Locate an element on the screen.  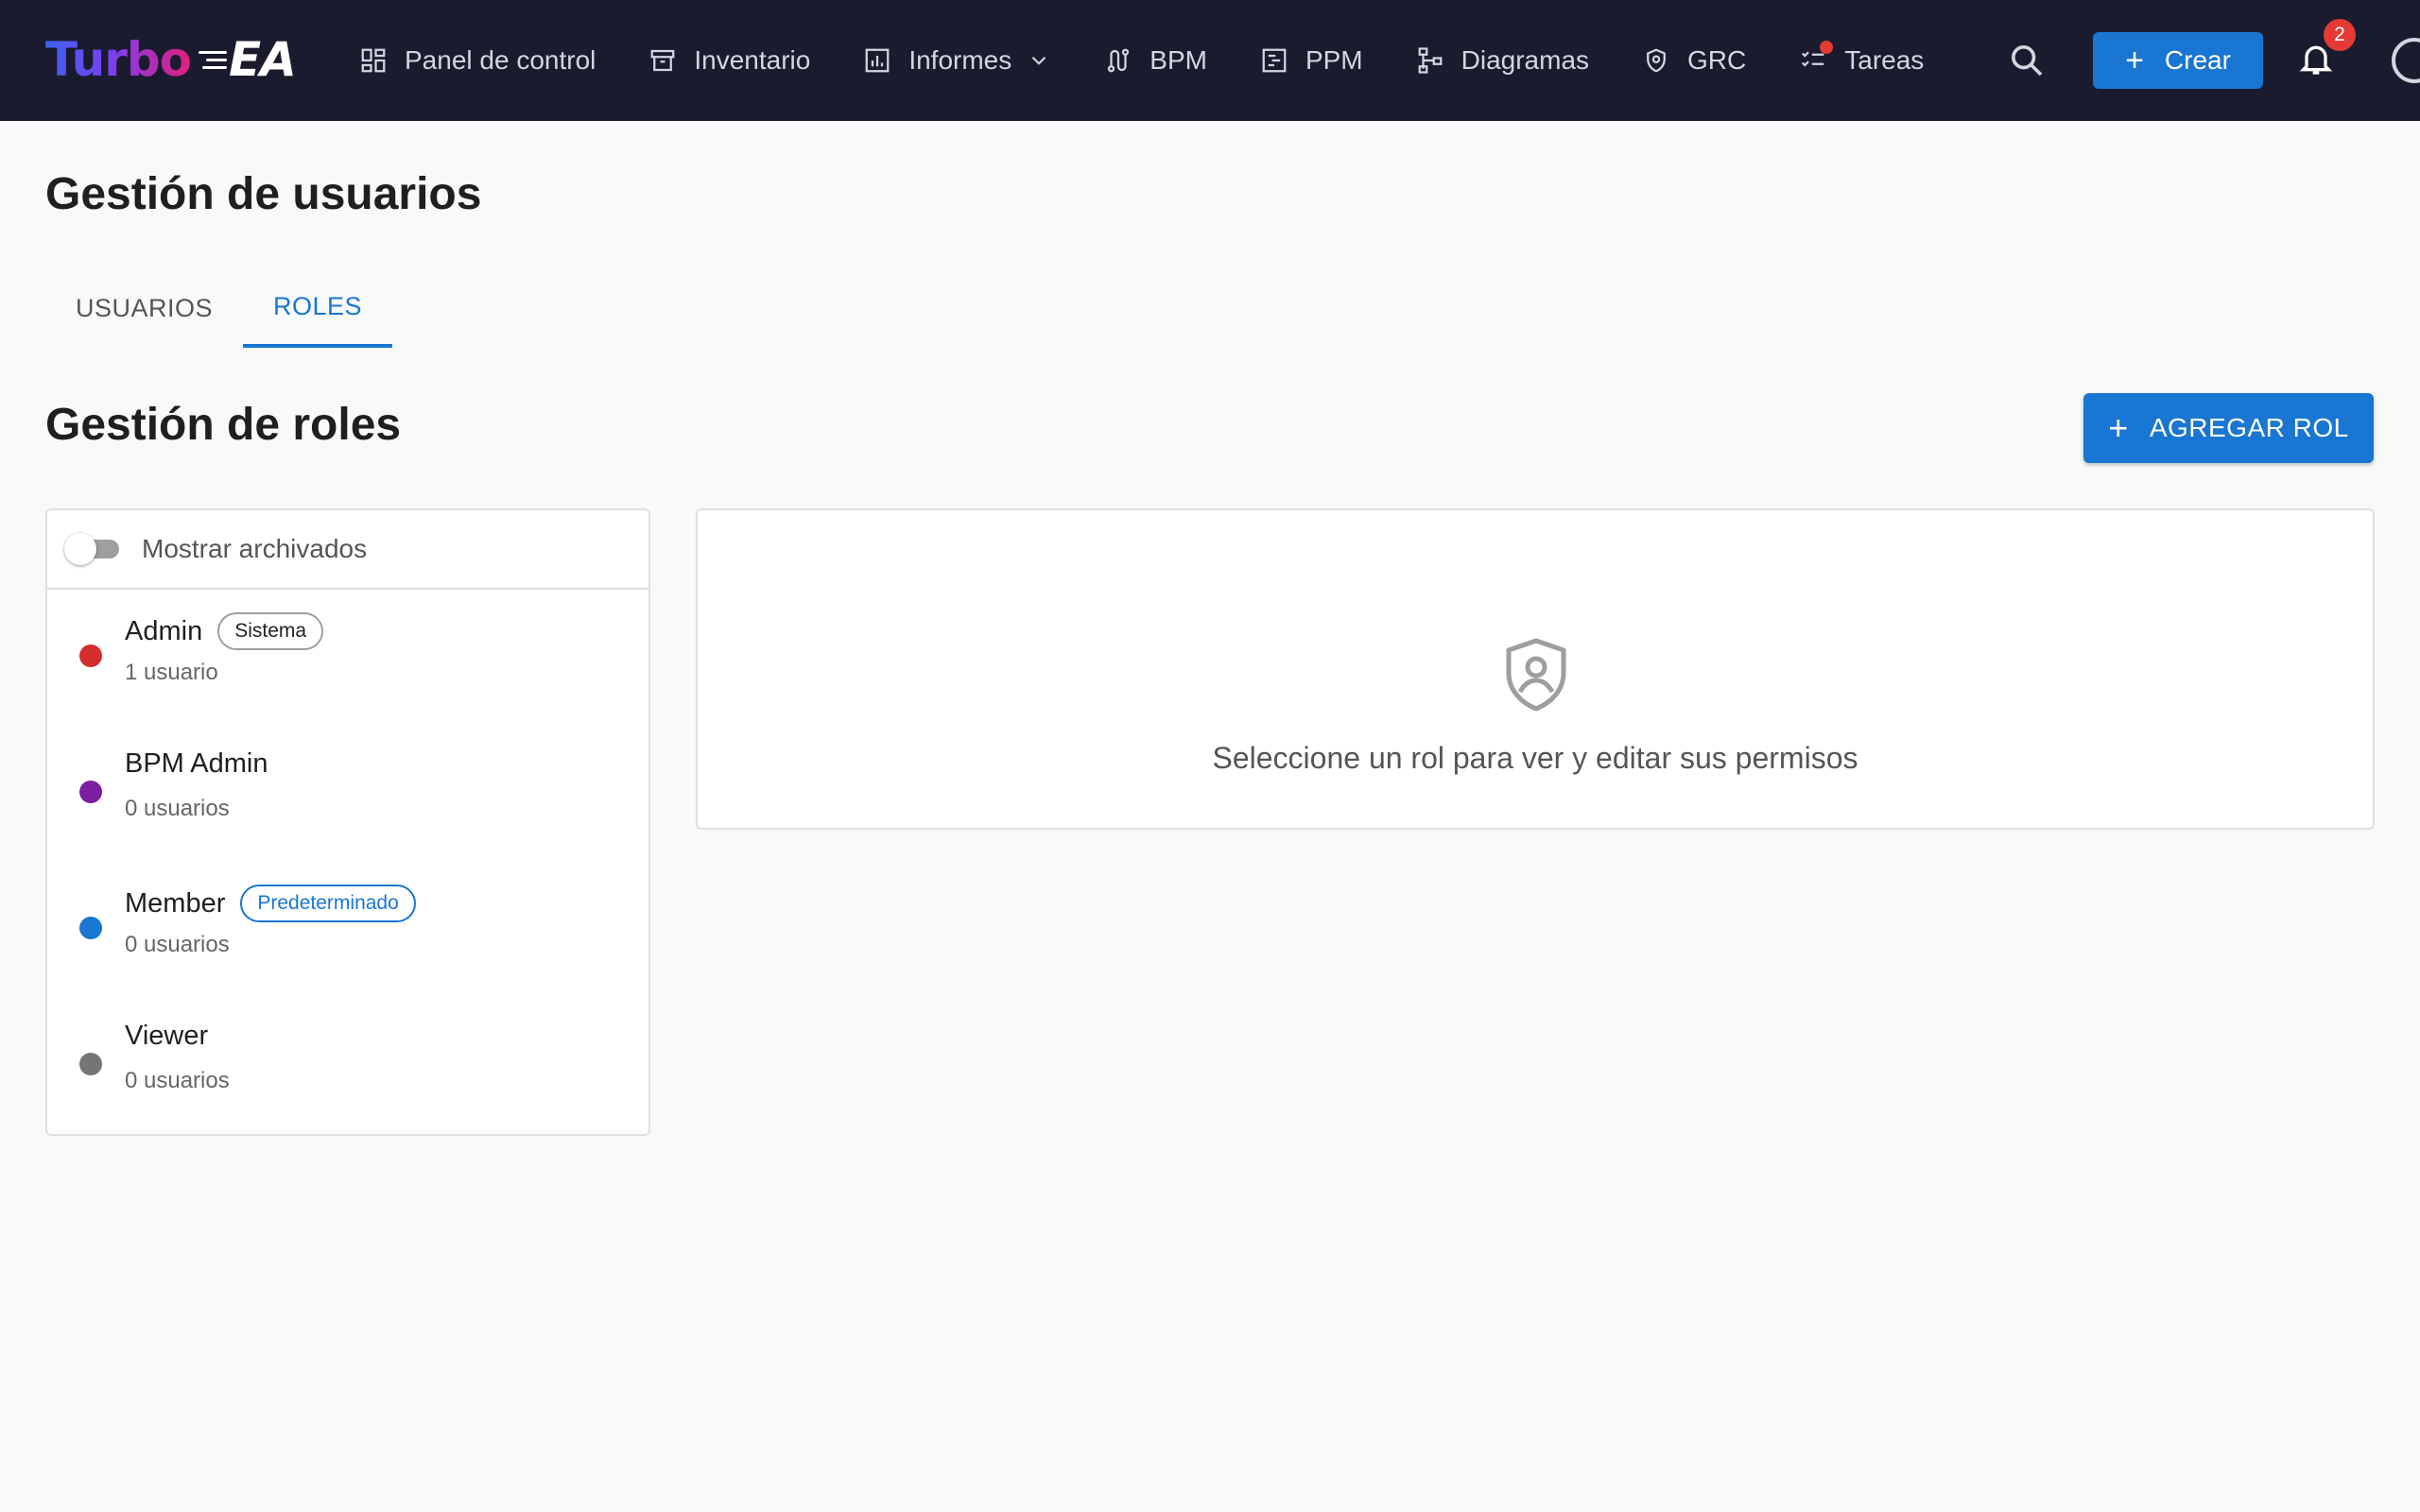
create-button-label: Crear is located at coordinates (2197, 60).